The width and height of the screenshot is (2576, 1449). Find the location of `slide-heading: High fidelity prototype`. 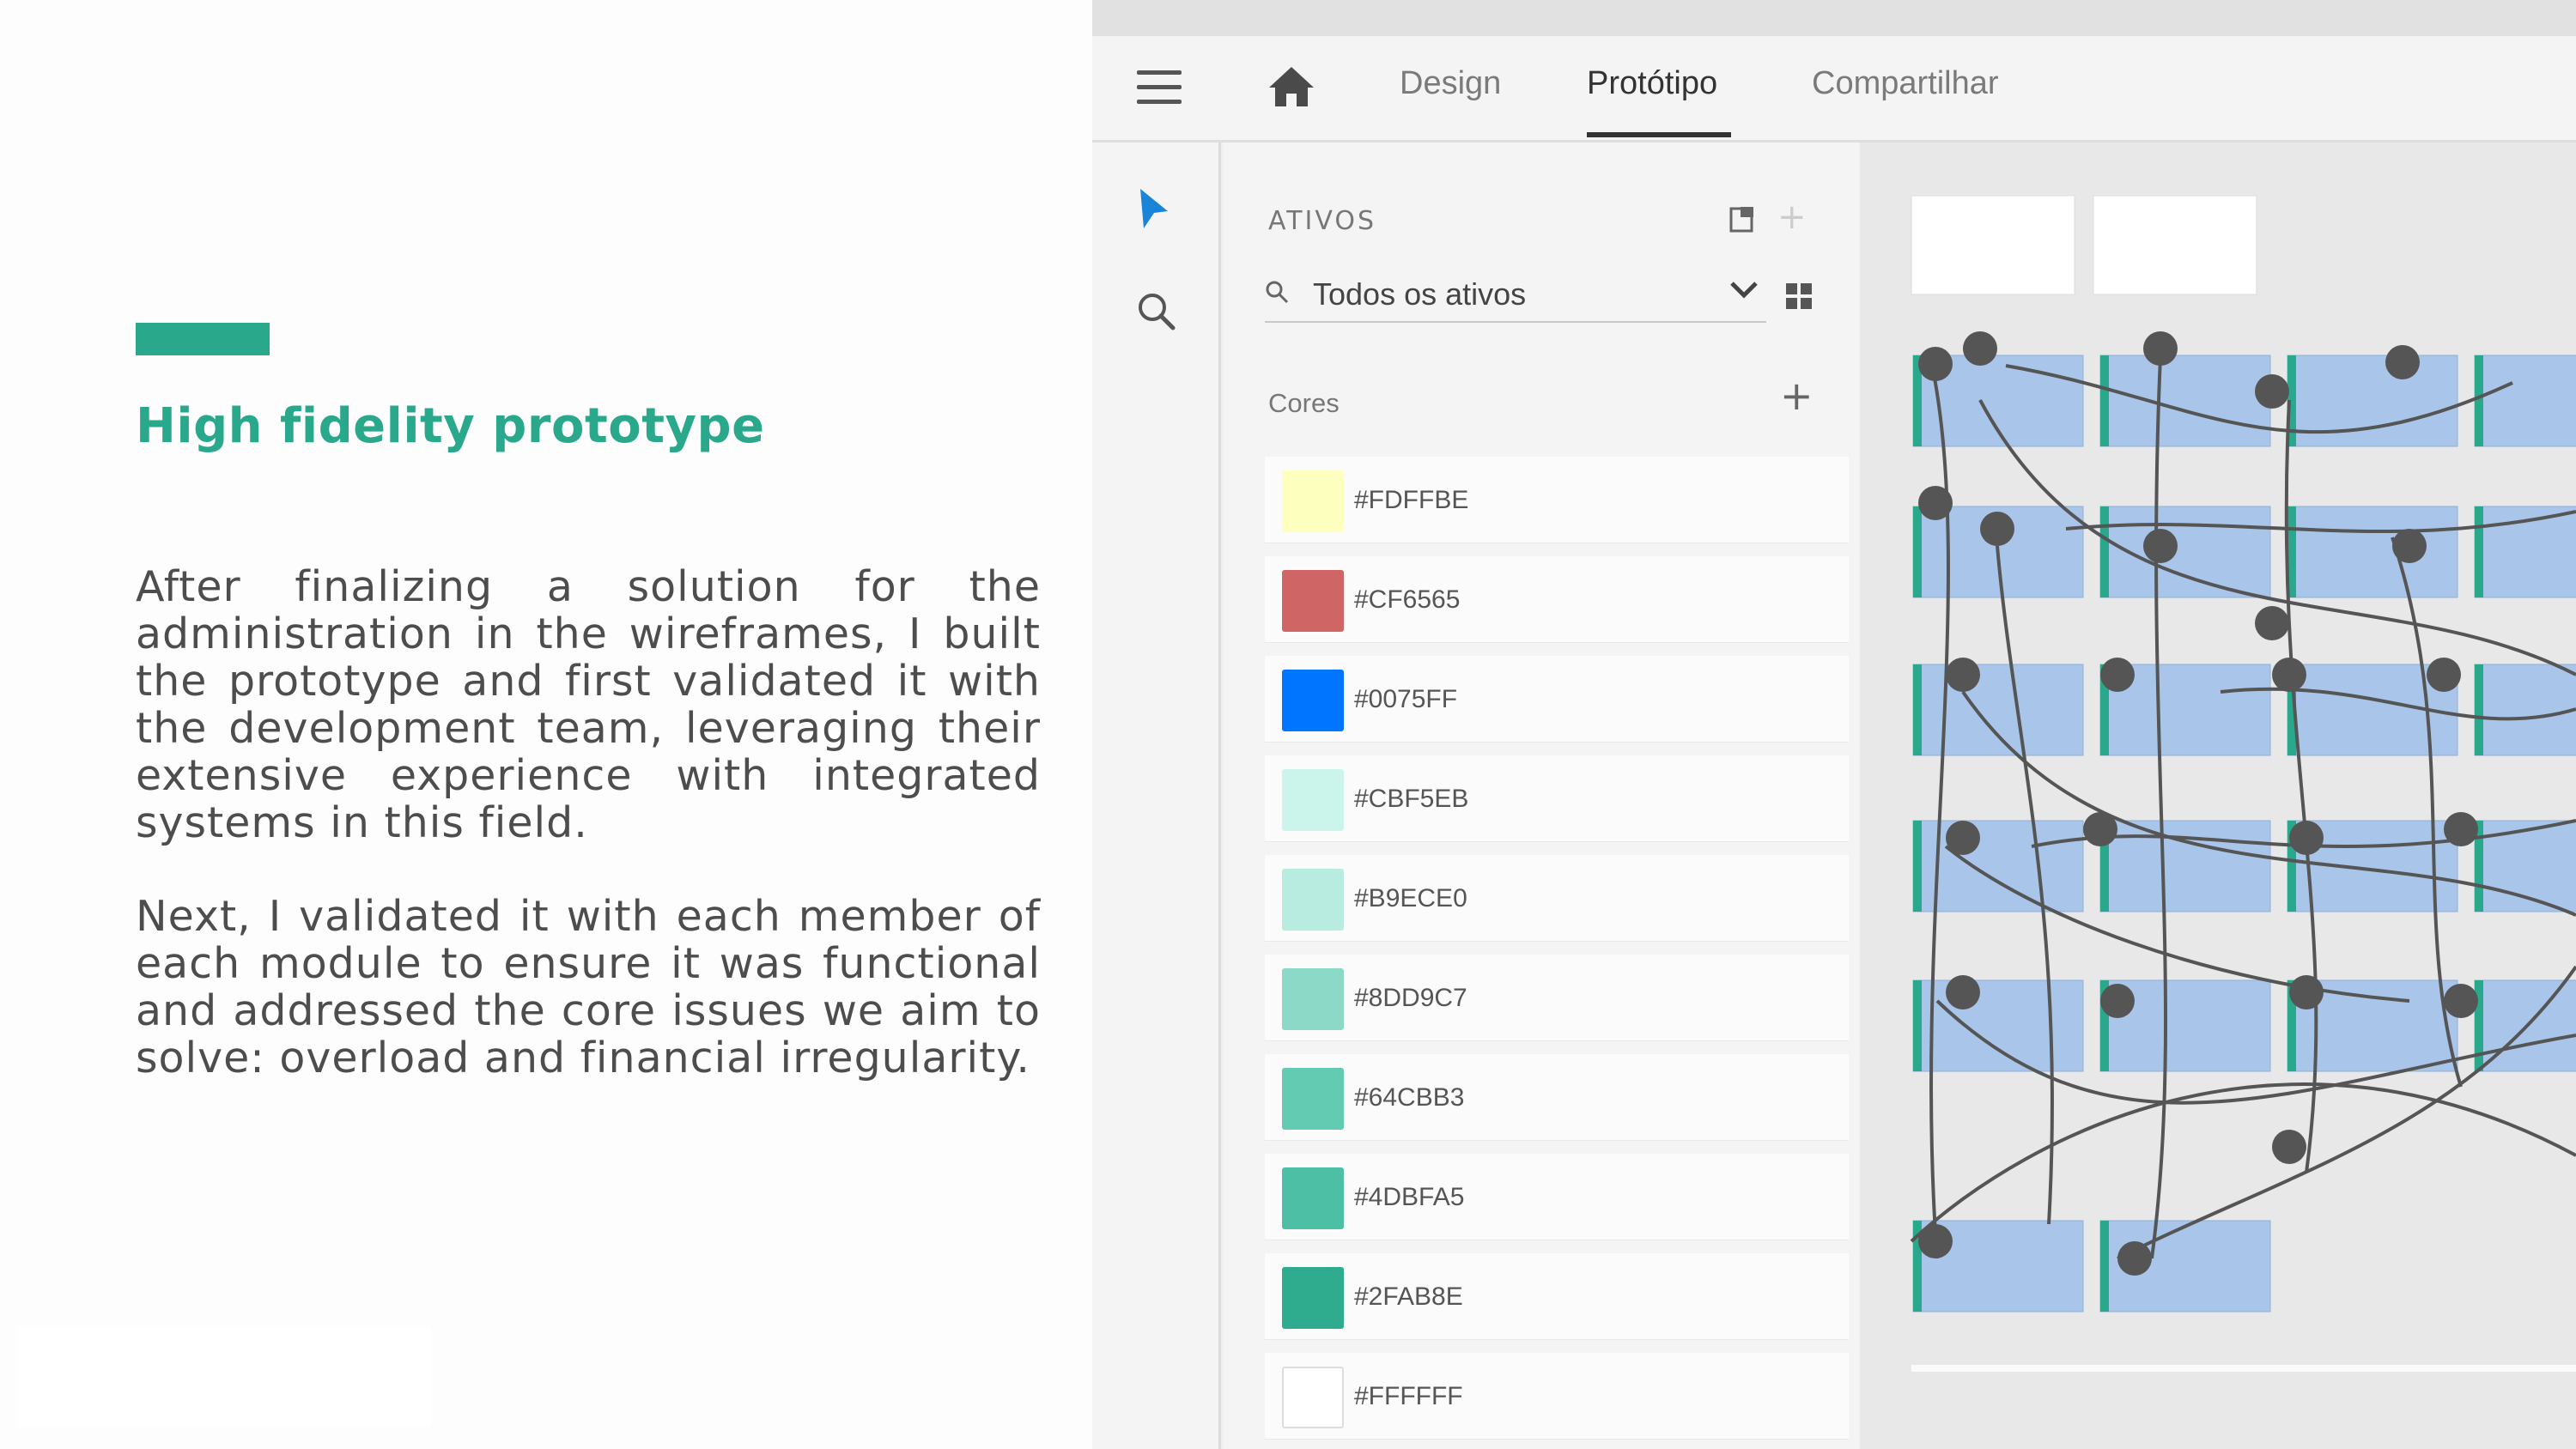

slide-heading: High fidelity prototype is located at coordinates (450, 426).